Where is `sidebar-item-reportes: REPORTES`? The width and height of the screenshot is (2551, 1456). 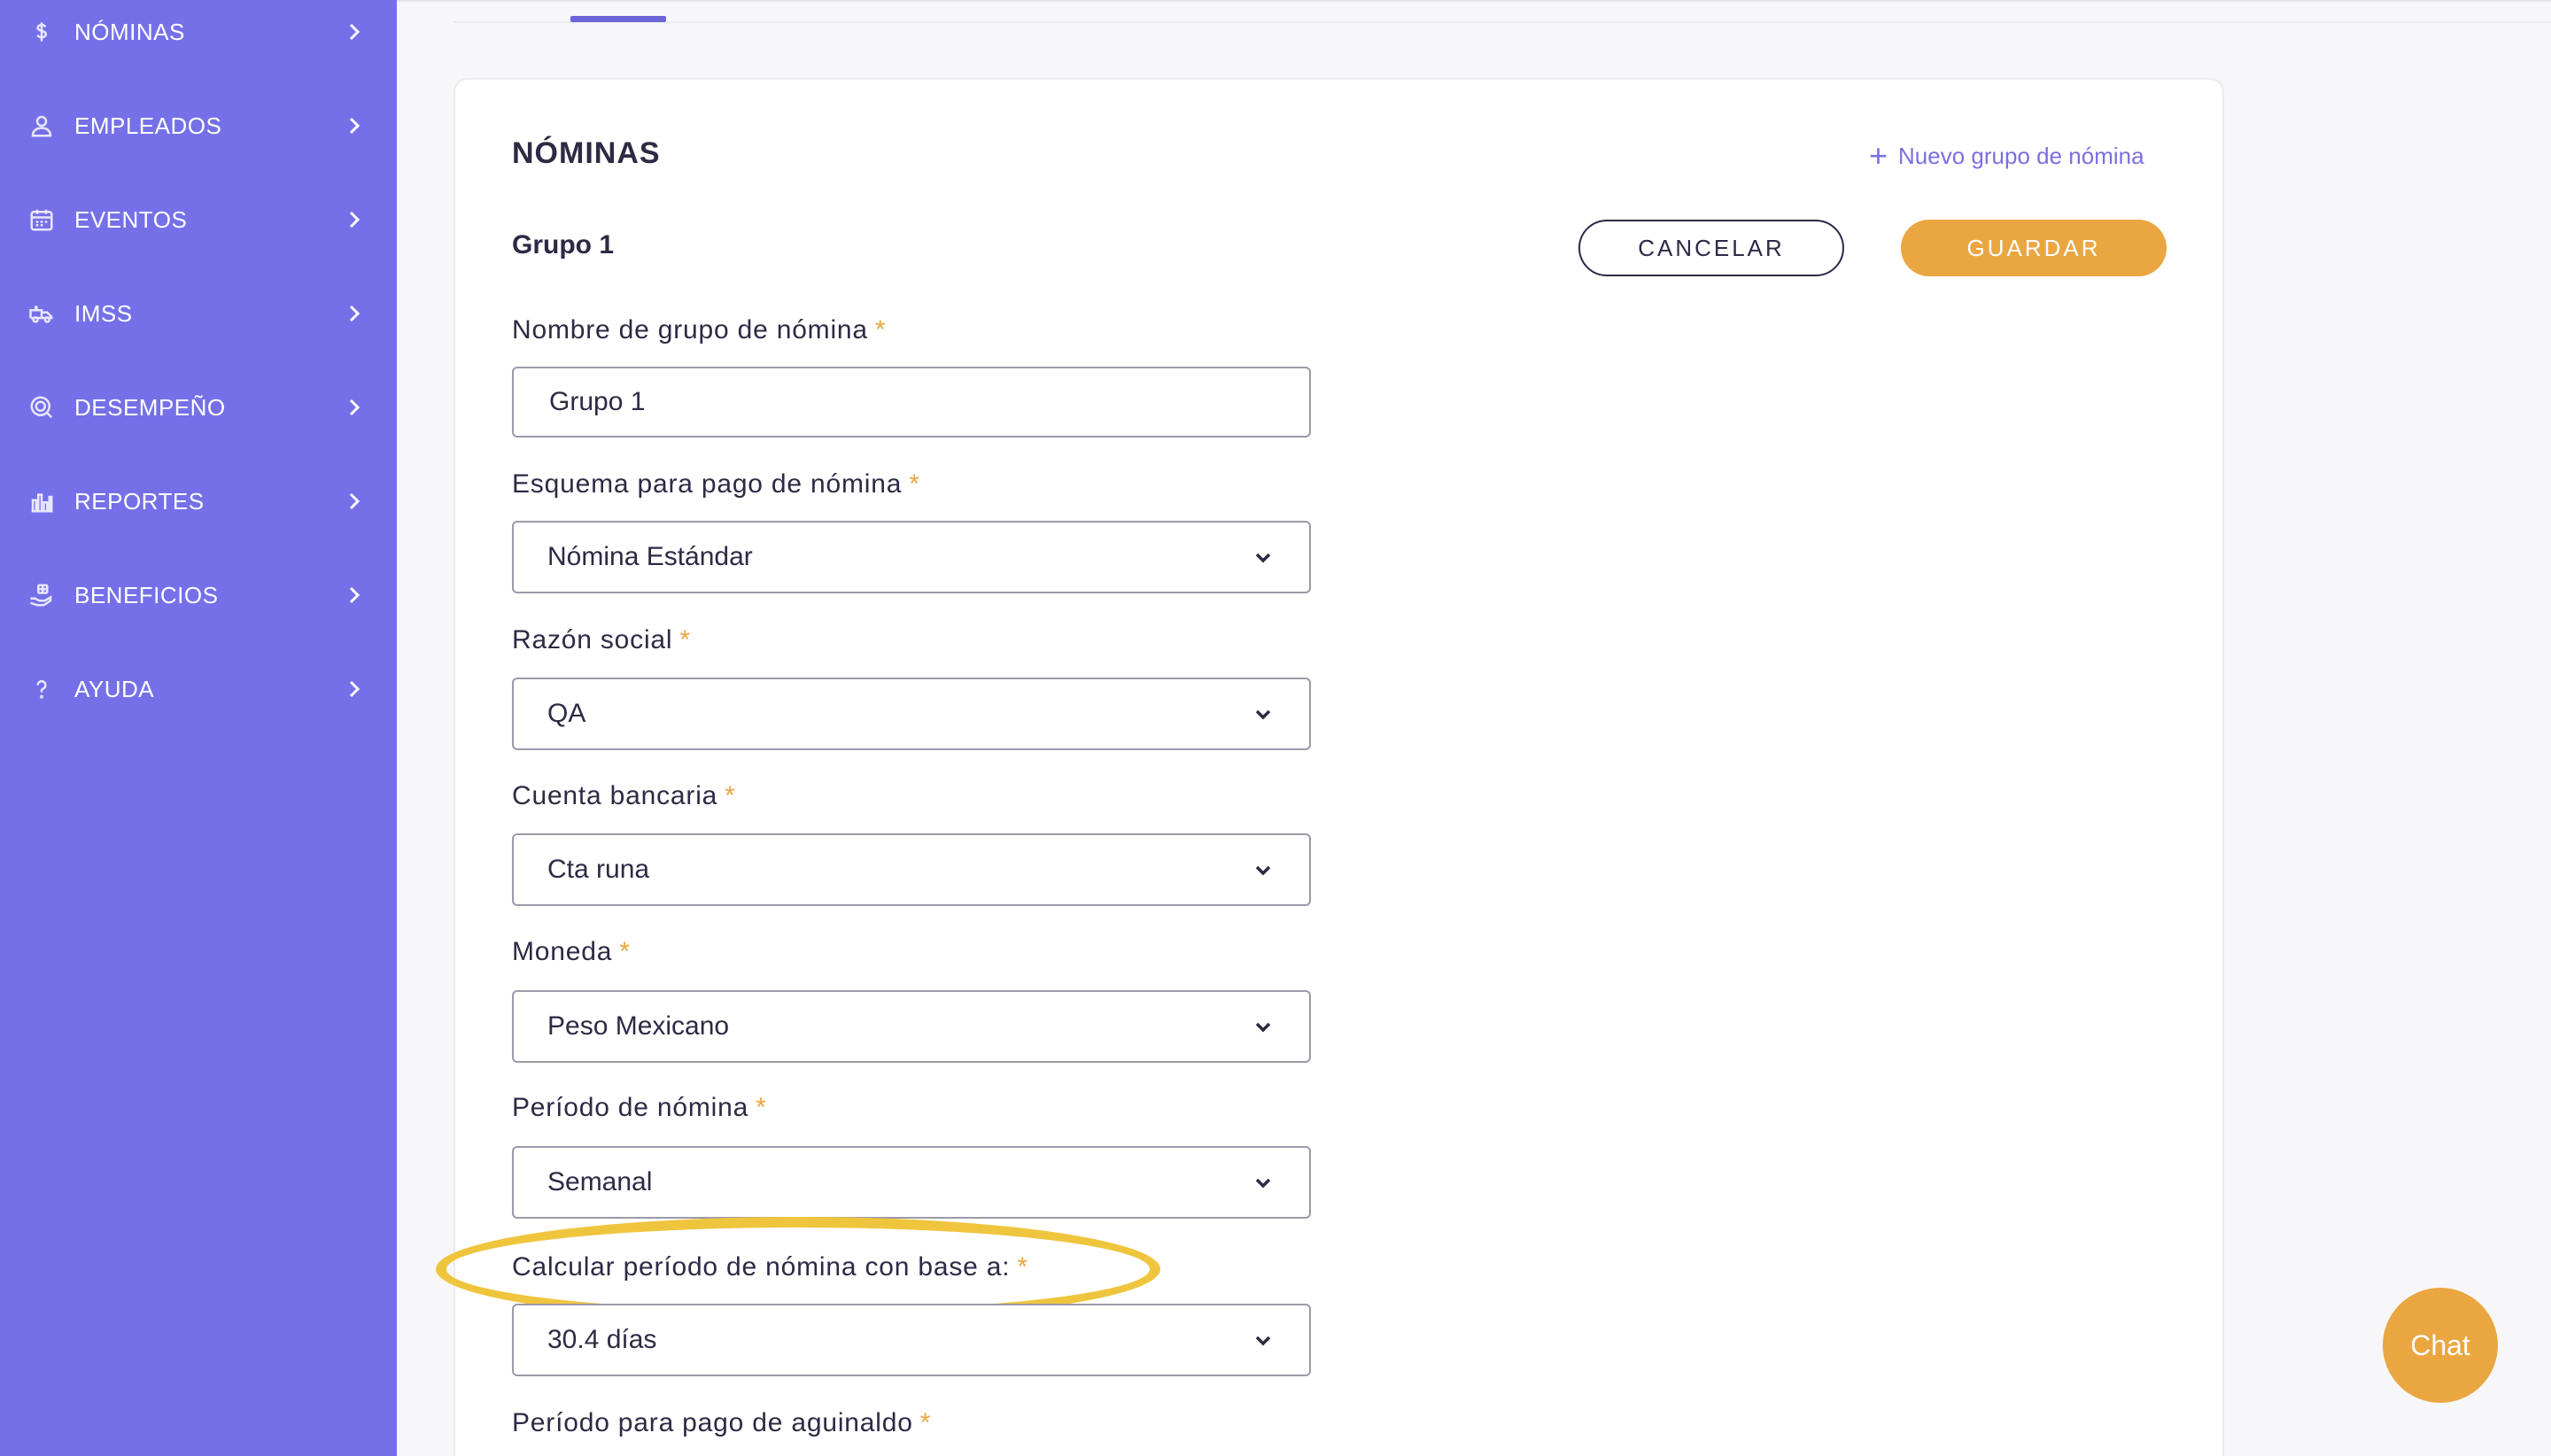 sidebar-item-reportes: REPORTES is located at coordinates (199, 501).